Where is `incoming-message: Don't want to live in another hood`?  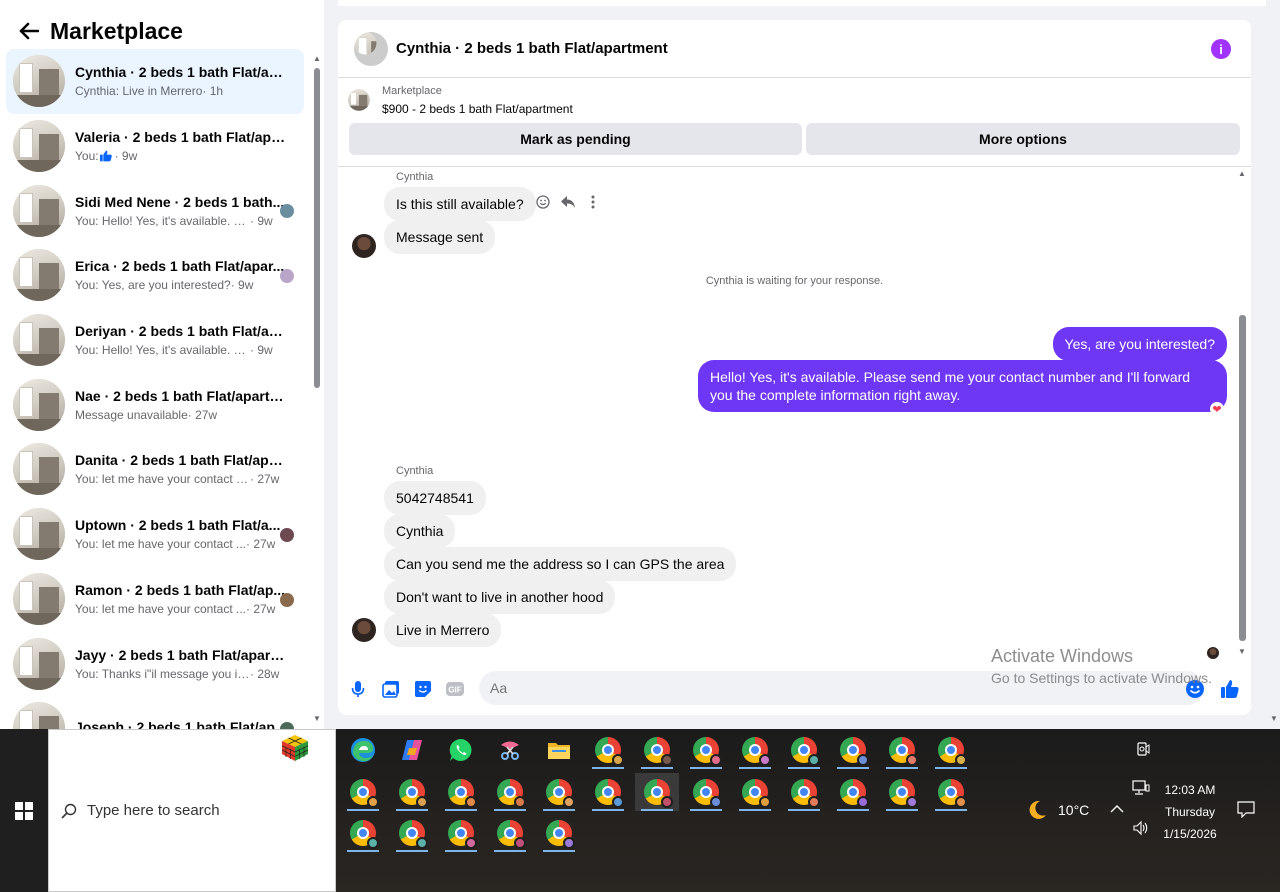
incoming-message: Don't want to live in another hood is located at coordinates (500, 597).